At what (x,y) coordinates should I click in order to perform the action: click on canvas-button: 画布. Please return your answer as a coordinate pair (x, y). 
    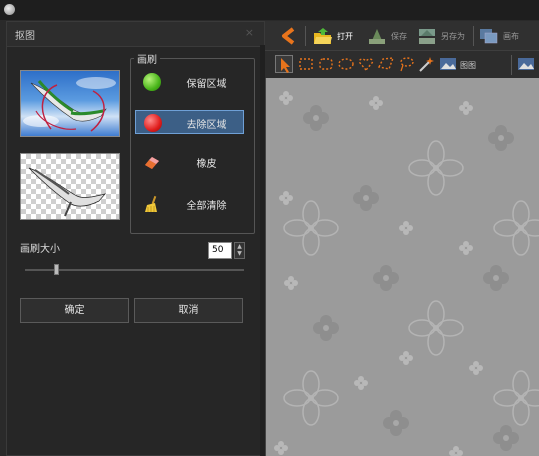
    Looking at the image, I should click on (509, 36).